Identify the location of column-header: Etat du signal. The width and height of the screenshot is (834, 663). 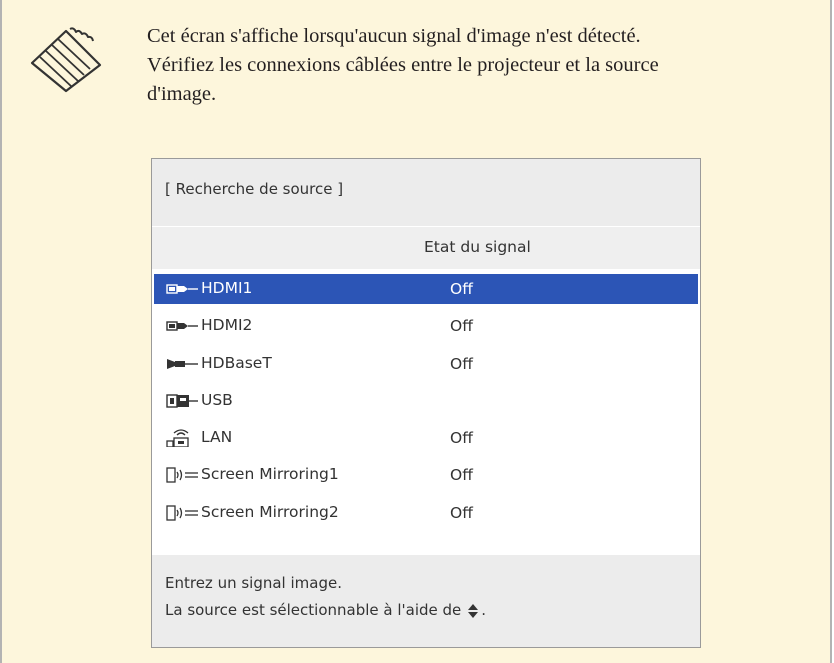
(426, 248).